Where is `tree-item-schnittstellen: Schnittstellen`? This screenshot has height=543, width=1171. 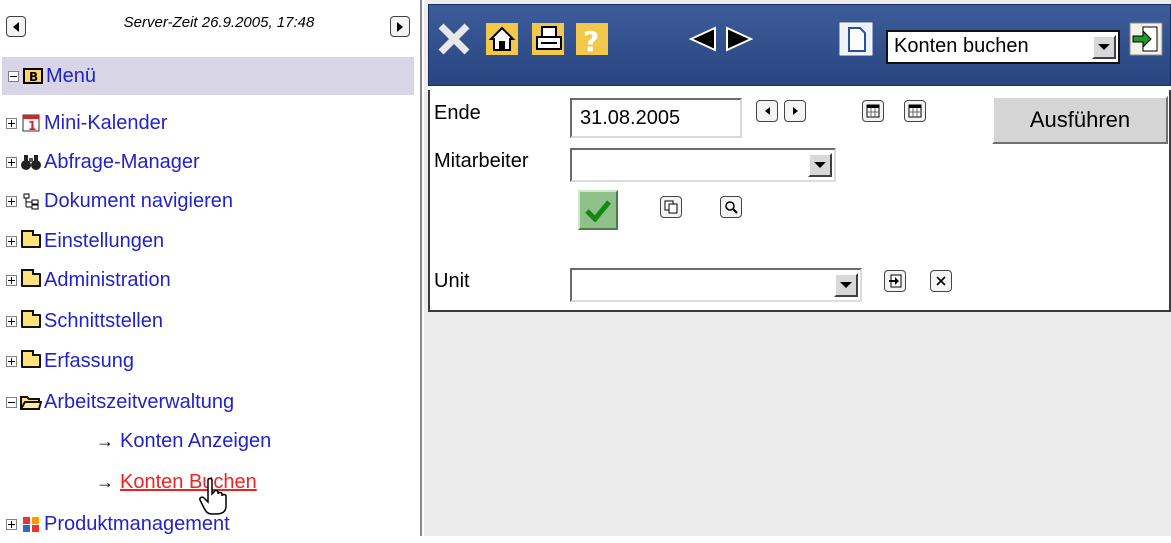
tree-item-schnittstellen: Schnittstellen is located at coordinates (84, 321).